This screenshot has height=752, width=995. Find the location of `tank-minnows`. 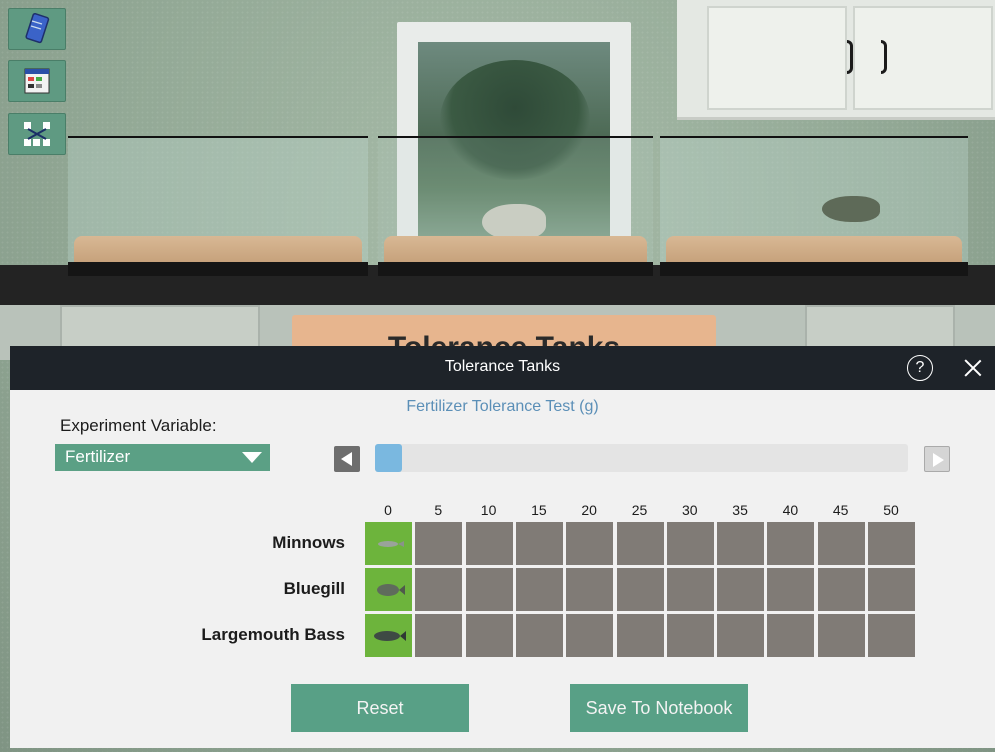

tank-minnows is located at coordinates (218, 206).